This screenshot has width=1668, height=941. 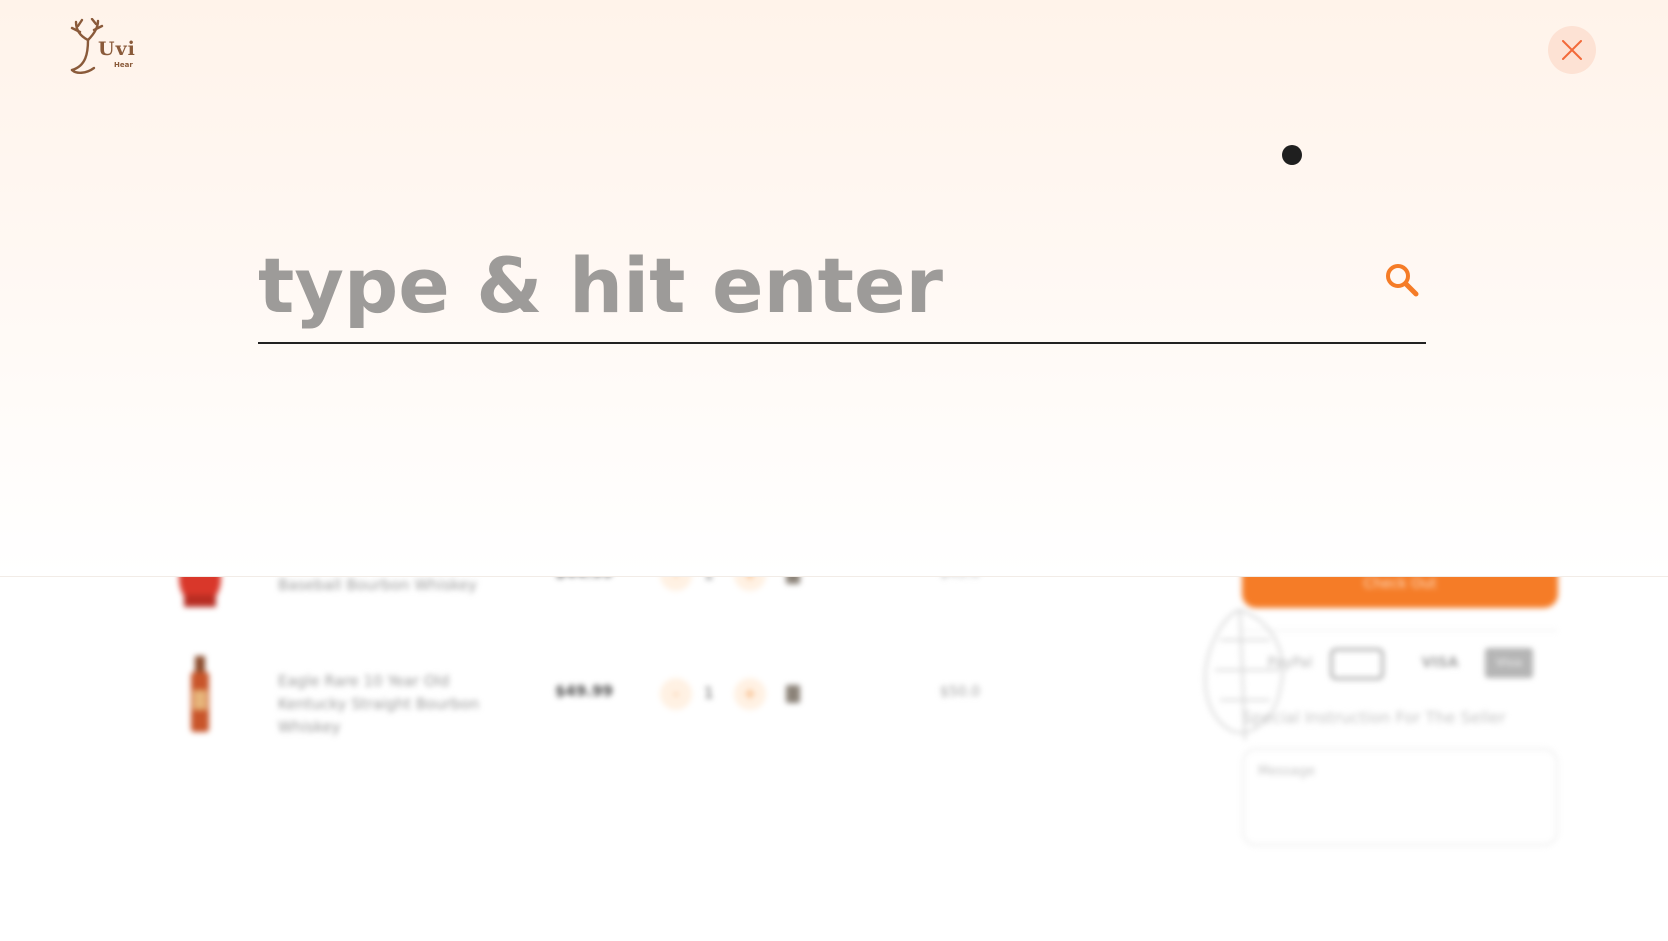 I want to click on search-icon, so click(x=1402, y=280).